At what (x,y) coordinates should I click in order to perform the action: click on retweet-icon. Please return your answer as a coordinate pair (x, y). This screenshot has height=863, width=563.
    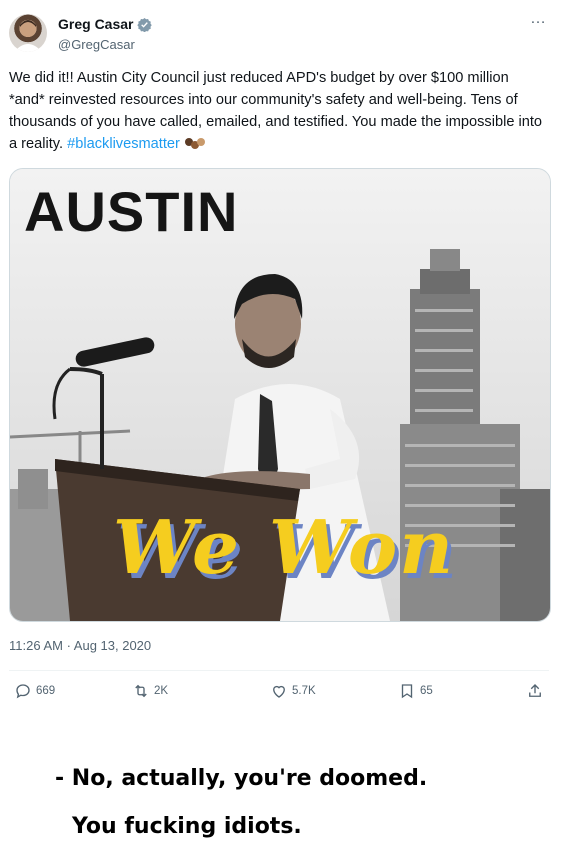
    Looking at the image, I should click on (141, 691).